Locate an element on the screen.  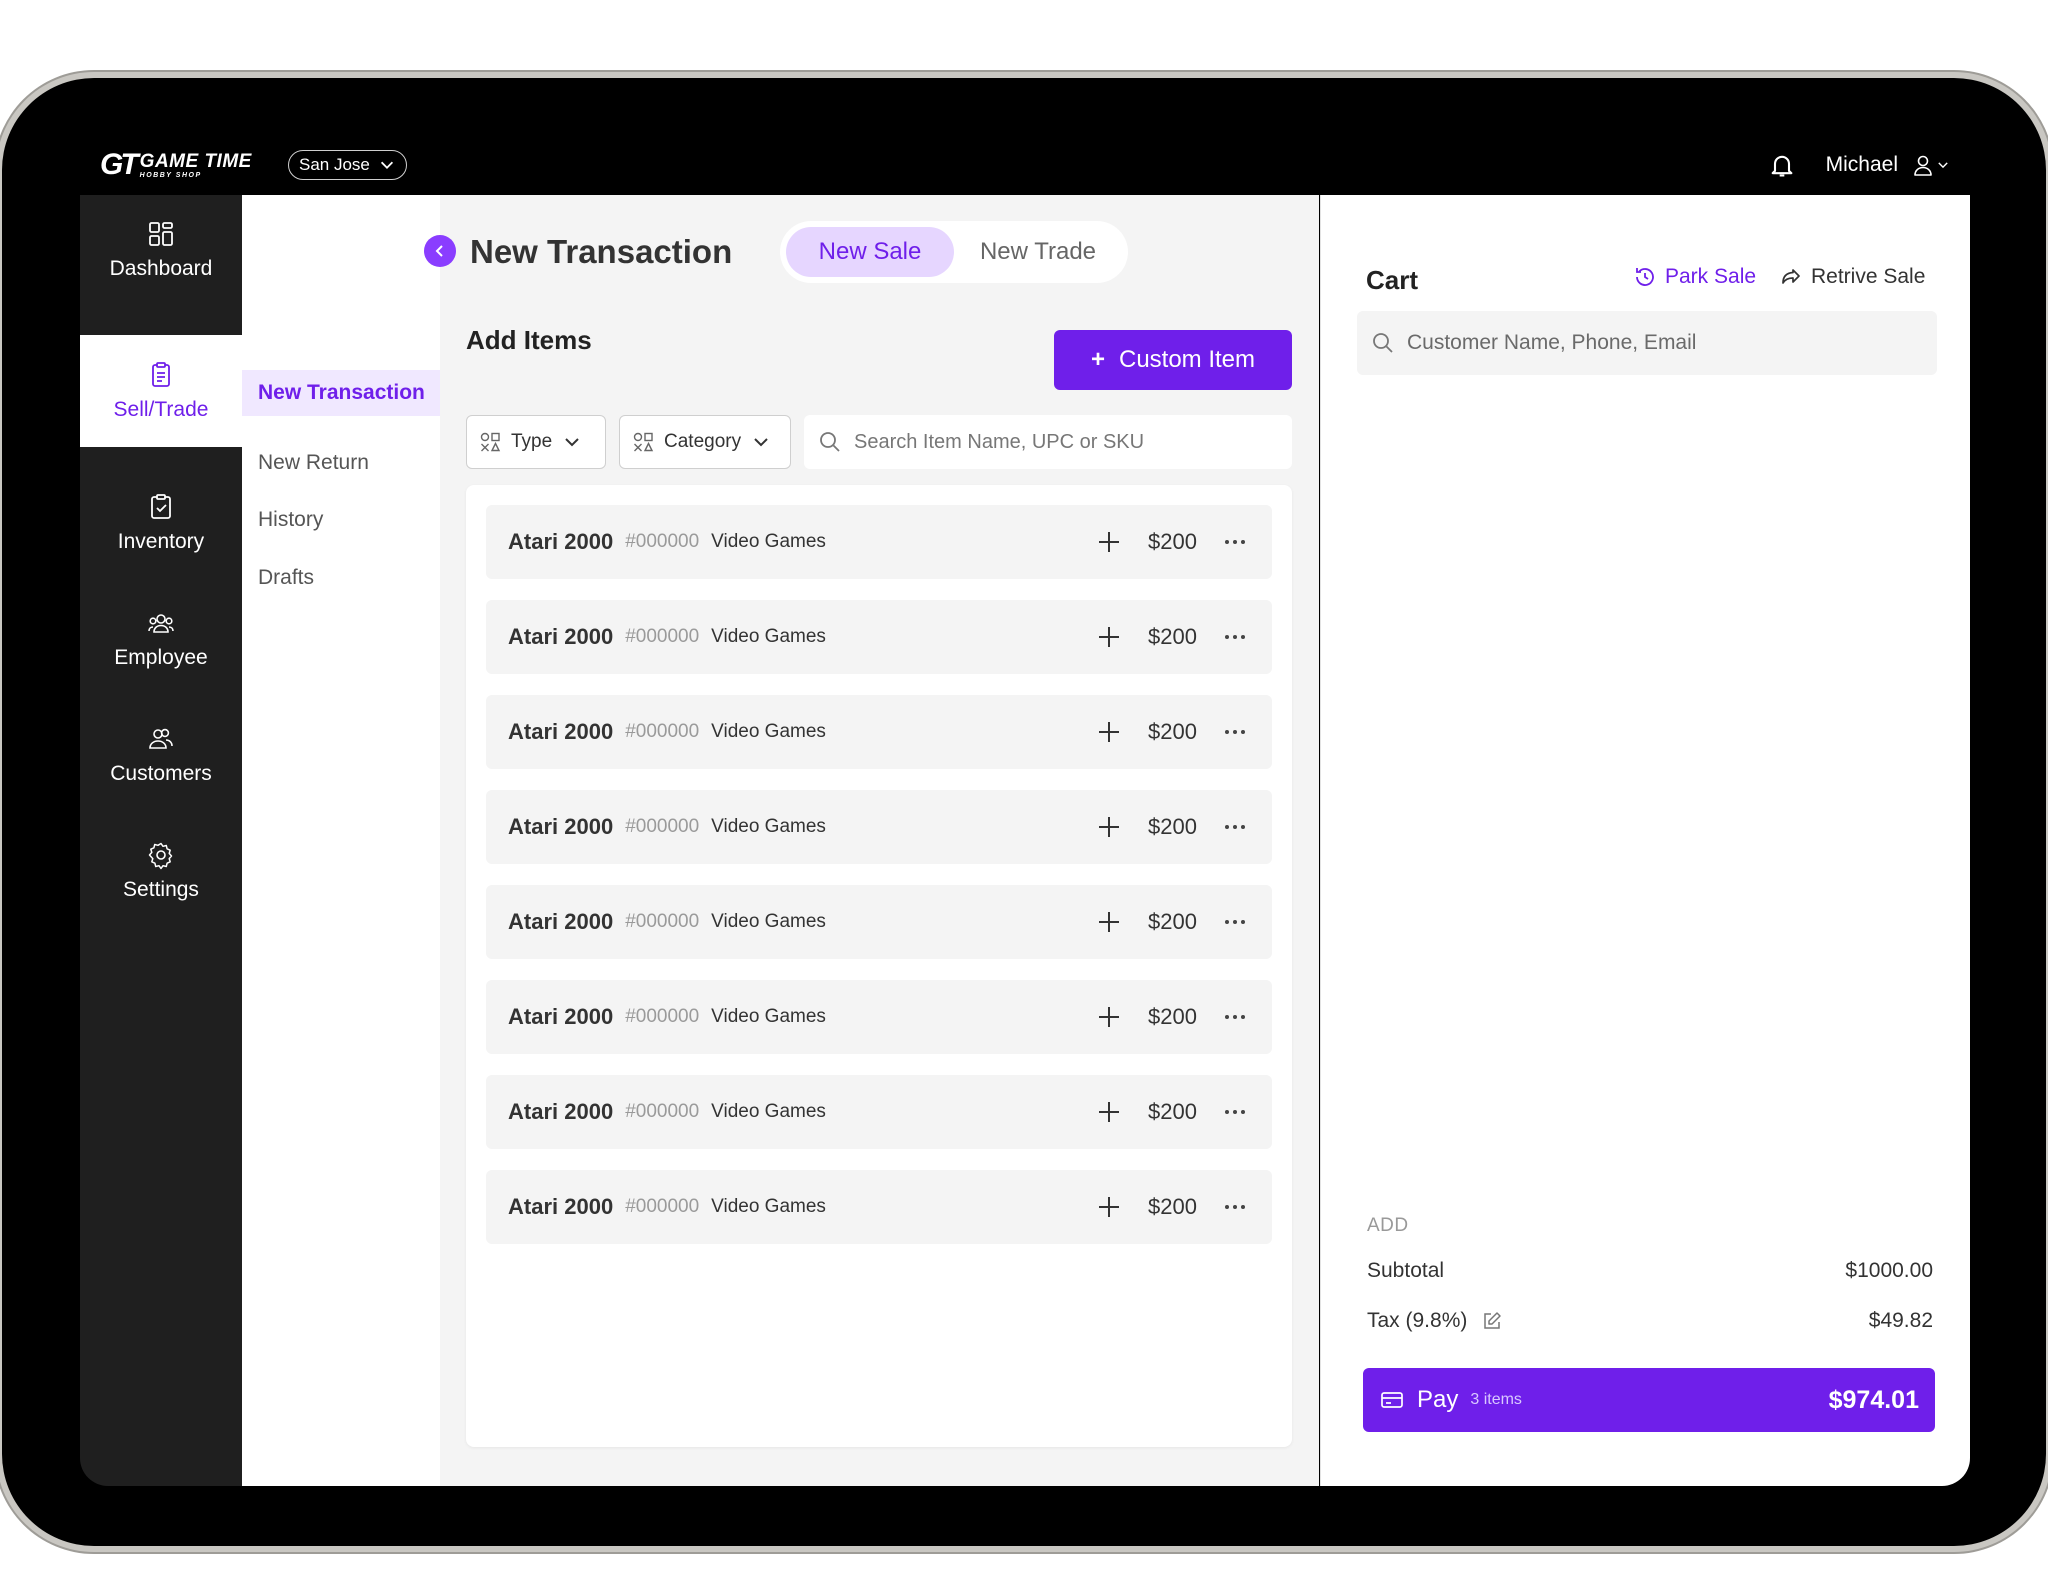
location-label: San Jose is located at coordinates (334, 164).